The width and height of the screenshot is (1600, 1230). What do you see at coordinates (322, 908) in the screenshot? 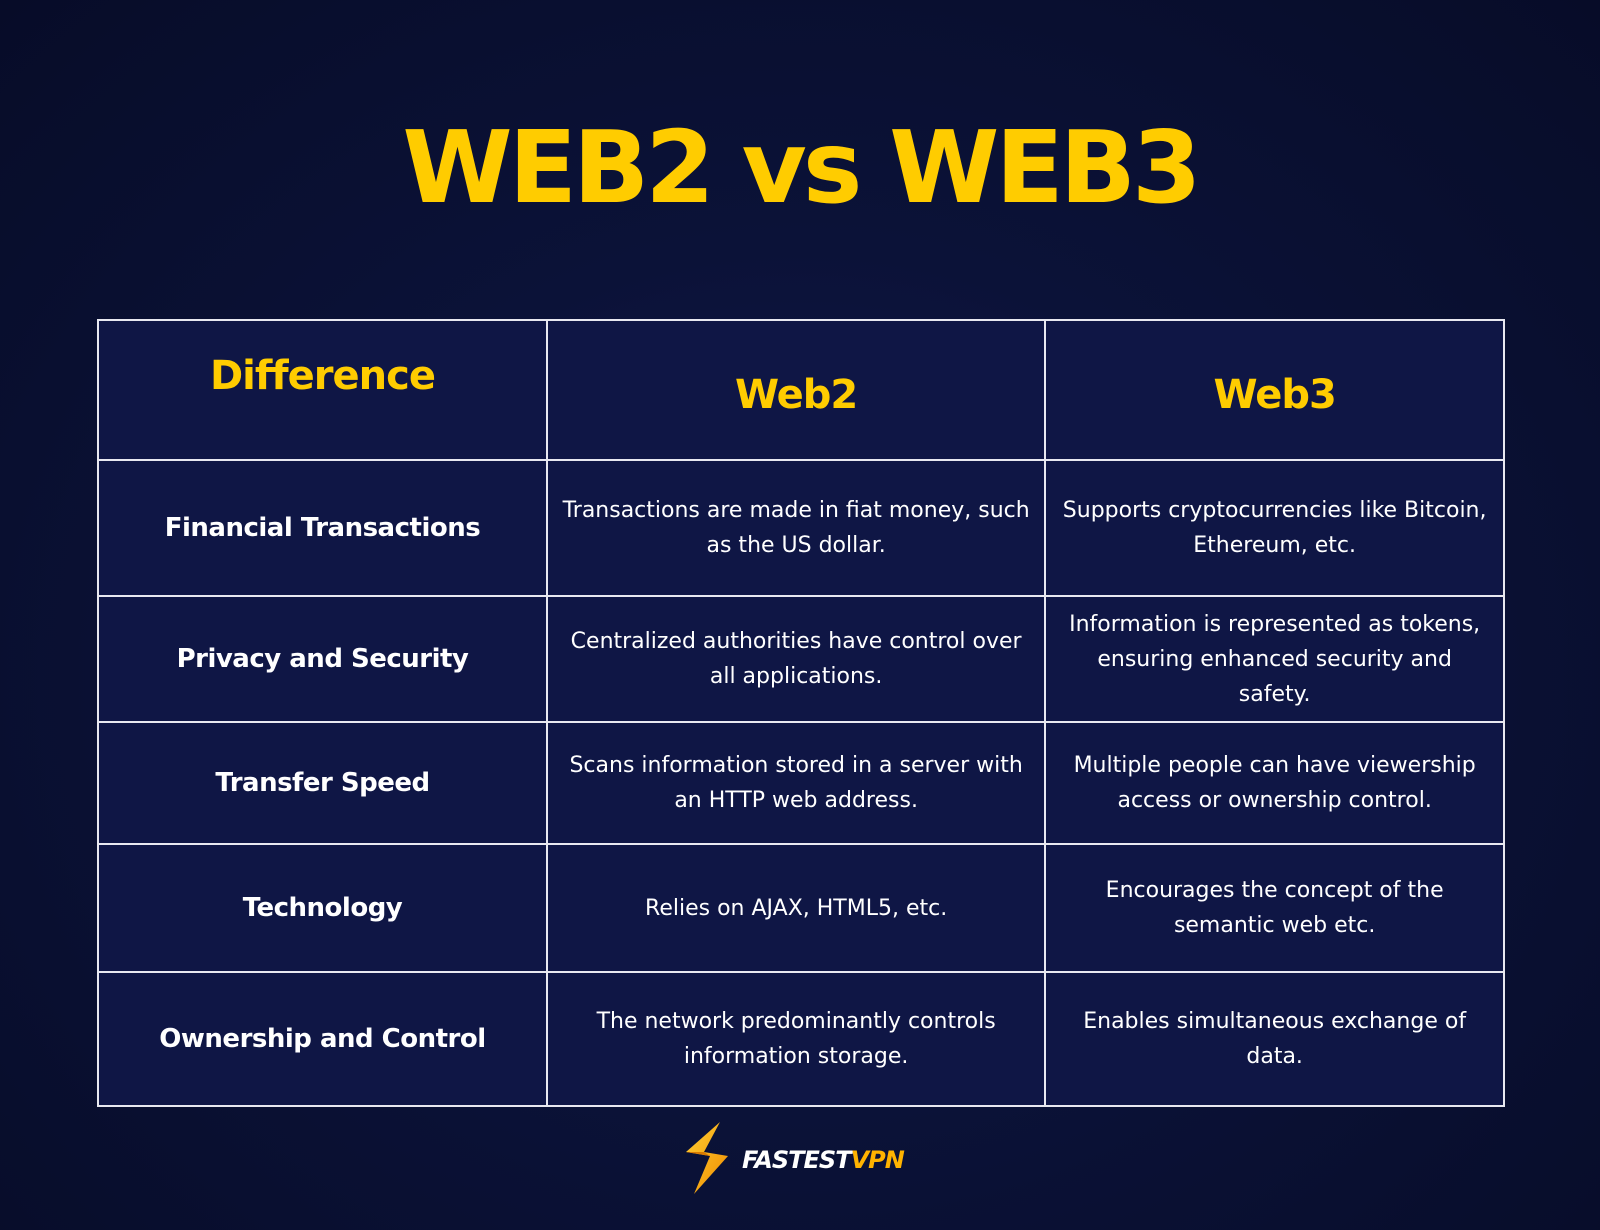
I see `row-difference: Technology` at bounding box center [322, 908].